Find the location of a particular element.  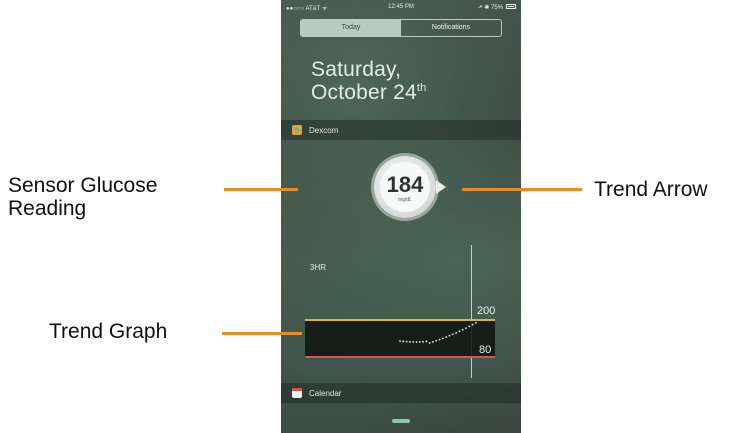

sensor-glucose-callout: Sensor Glucose Reading is located at coordinates (82, 197).